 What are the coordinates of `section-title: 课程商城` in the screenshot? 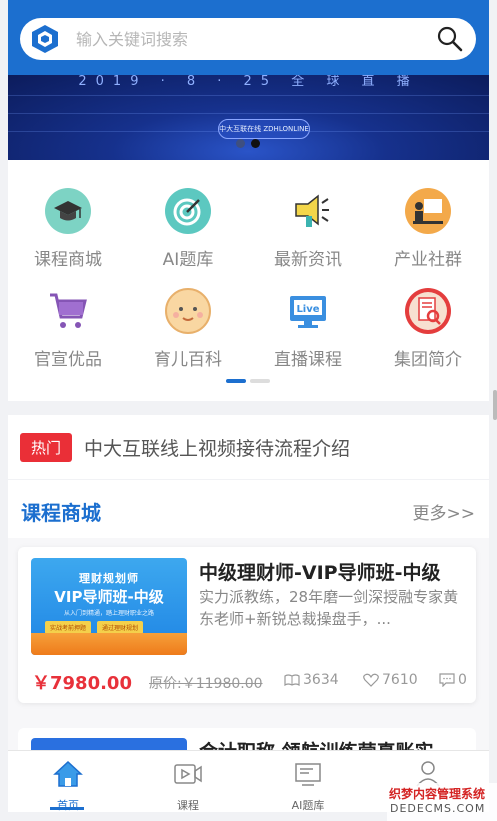 It's located at (61, 513).